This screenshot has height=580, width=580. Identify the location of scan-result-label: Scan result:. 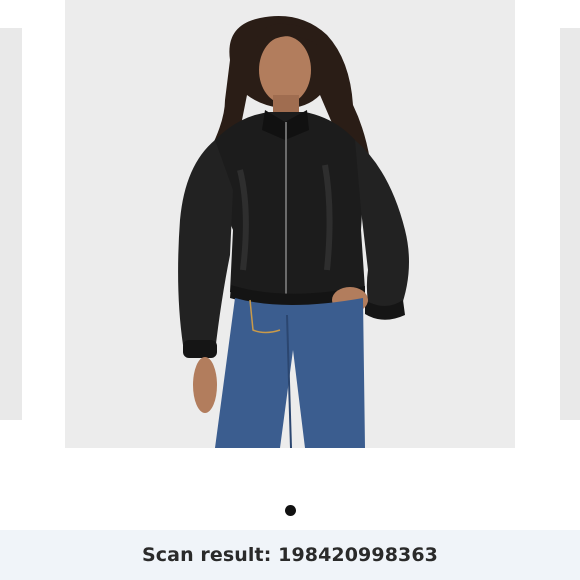
(207, 555).